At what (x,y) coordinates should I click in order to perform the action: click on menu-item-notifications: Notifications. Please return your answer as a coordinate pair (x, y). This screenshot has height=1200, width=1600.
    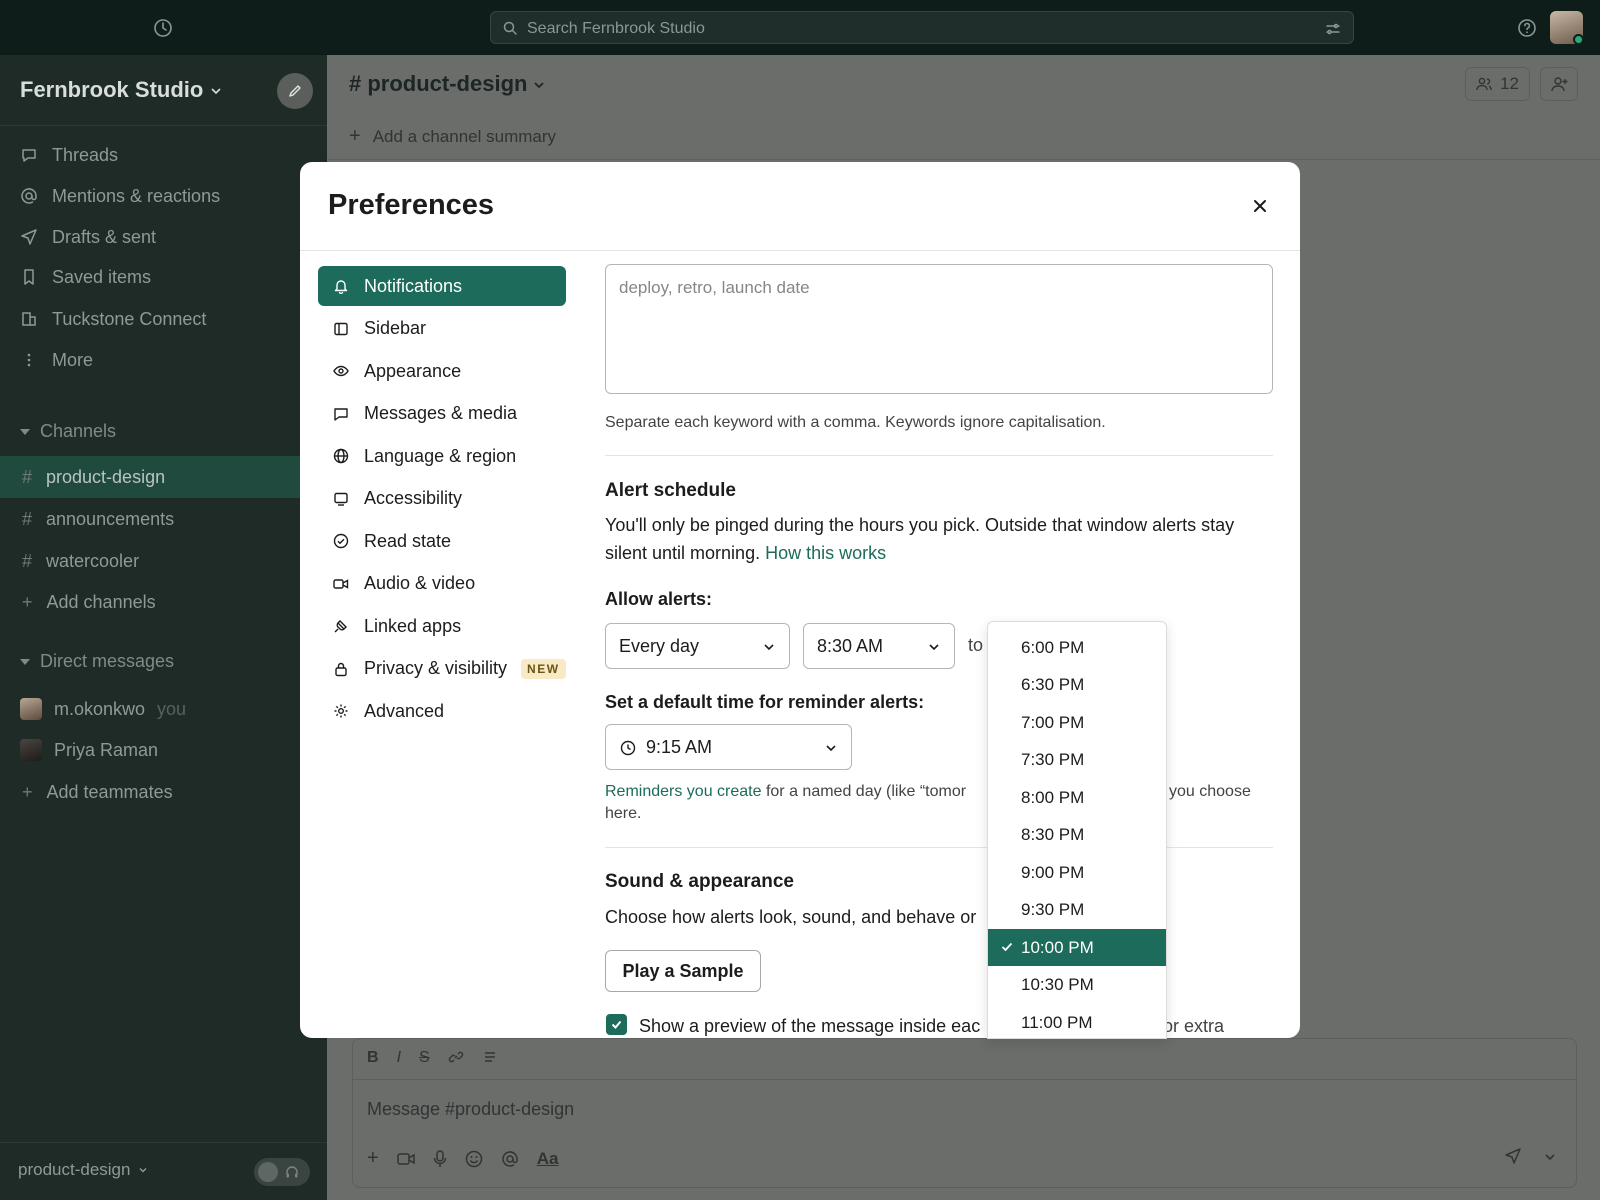
    Looking at the image, I should click on (442, 286).